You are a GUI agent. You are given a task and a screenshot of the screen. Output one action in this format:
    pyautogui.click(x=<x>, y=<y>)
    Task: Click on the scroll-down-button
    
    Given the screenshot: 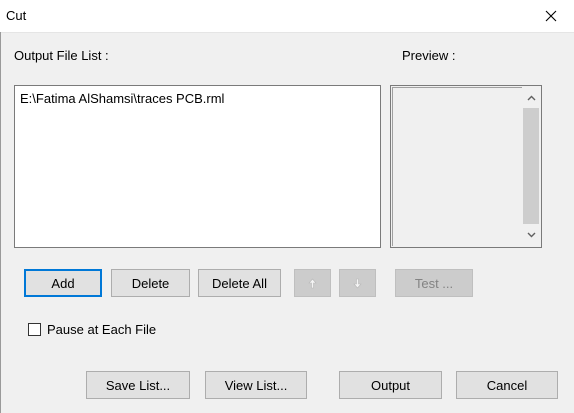 What is the action you would take?
    pyautogui.click(x=531, y=235)
    